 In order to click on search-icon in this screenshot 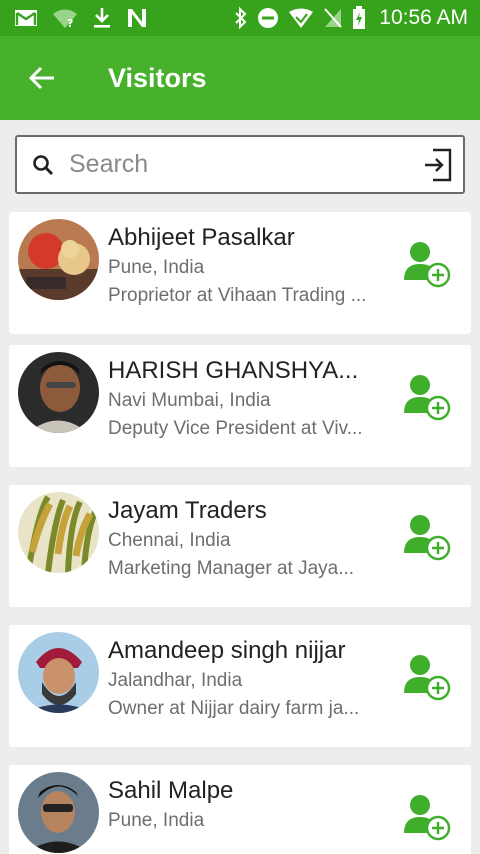, I will do `click(43, 165)`.